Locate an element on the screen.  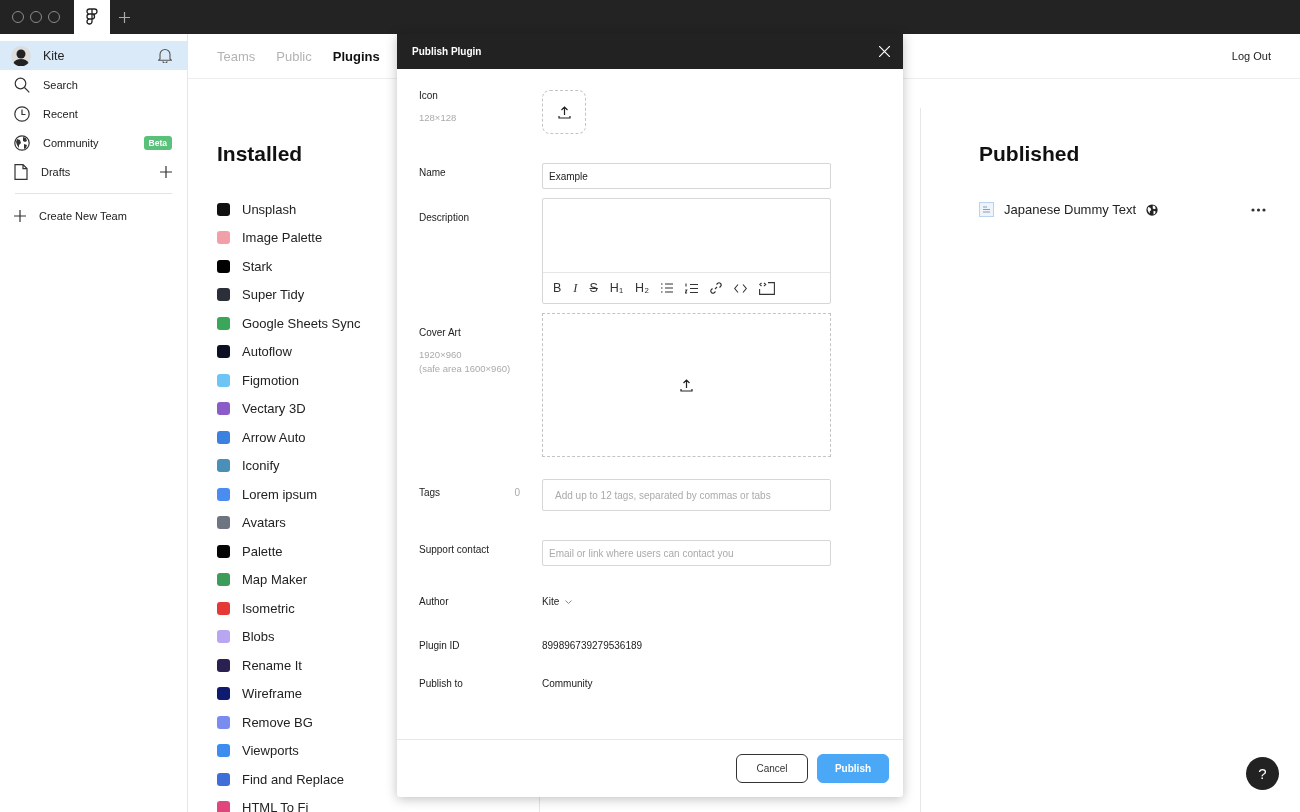
plugin-item: Super Tidy is located at coordinates (378, 294).